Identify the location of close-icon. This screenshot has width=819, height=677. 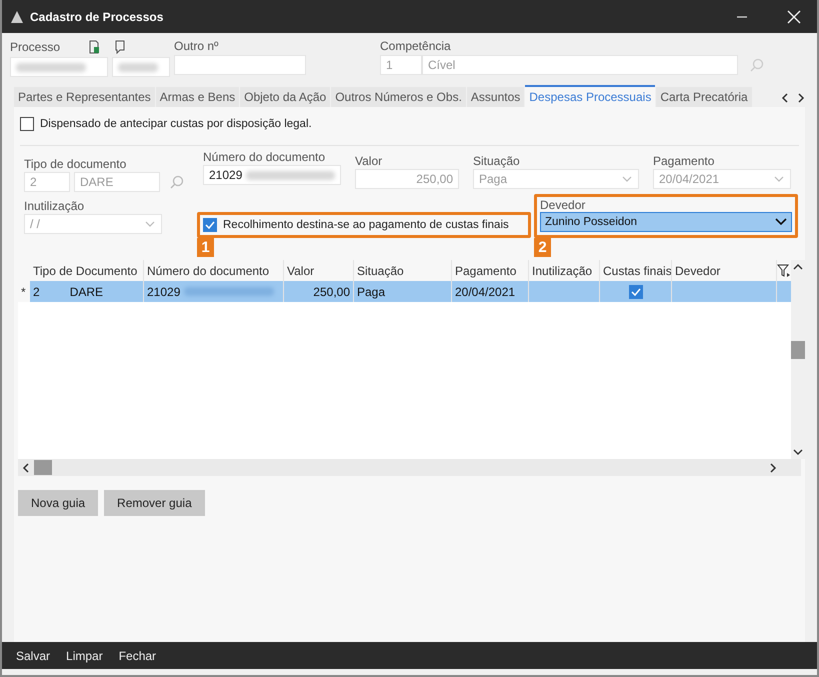
(794, 17).